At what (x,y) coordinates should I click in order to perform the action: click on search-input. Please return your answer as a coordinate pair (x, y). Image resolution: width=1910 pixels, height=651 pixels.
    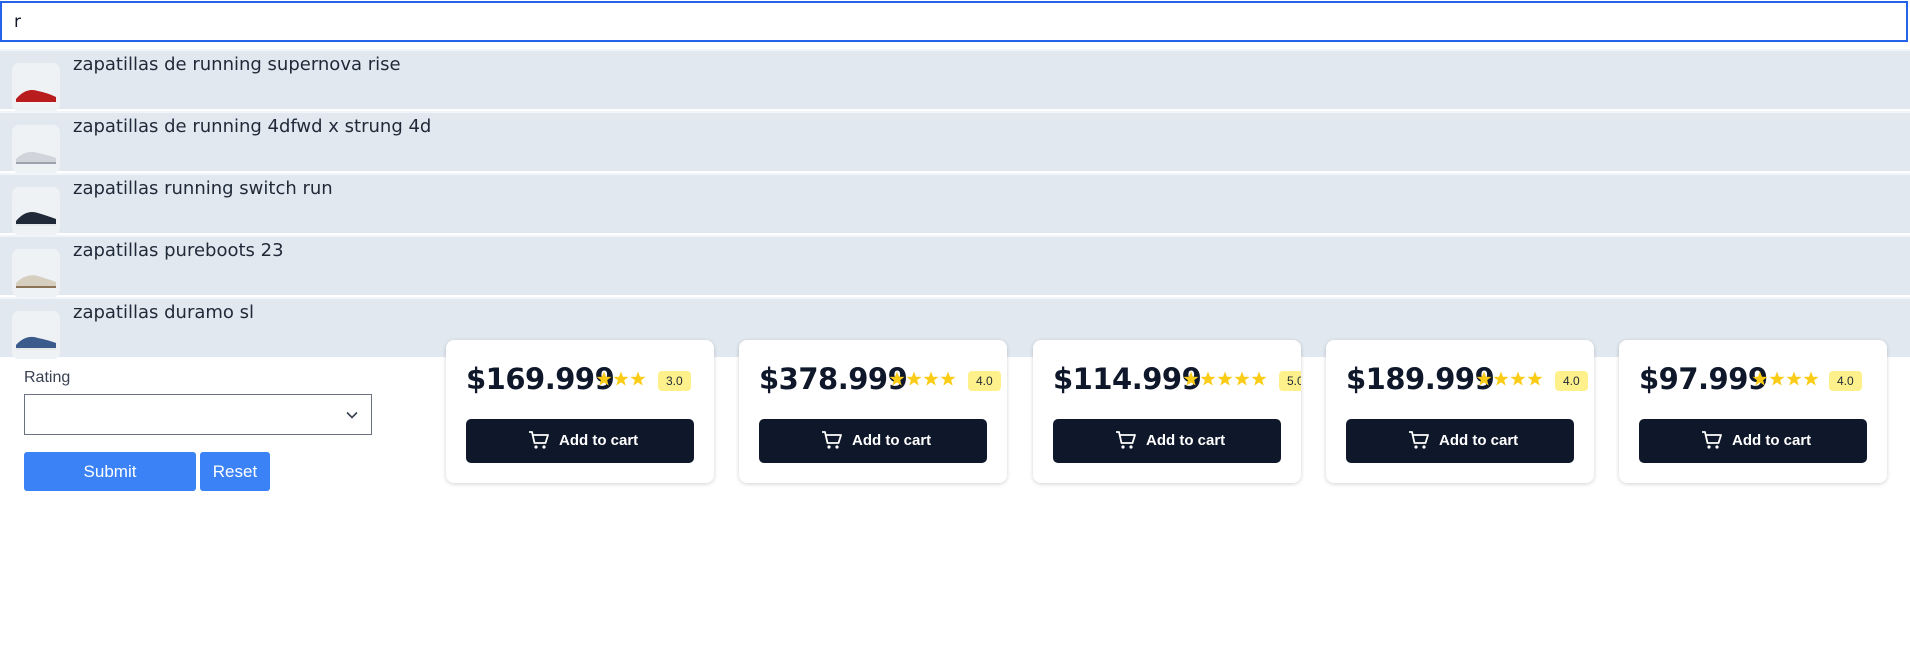
    Looking at the image, I should click on (954, 21).